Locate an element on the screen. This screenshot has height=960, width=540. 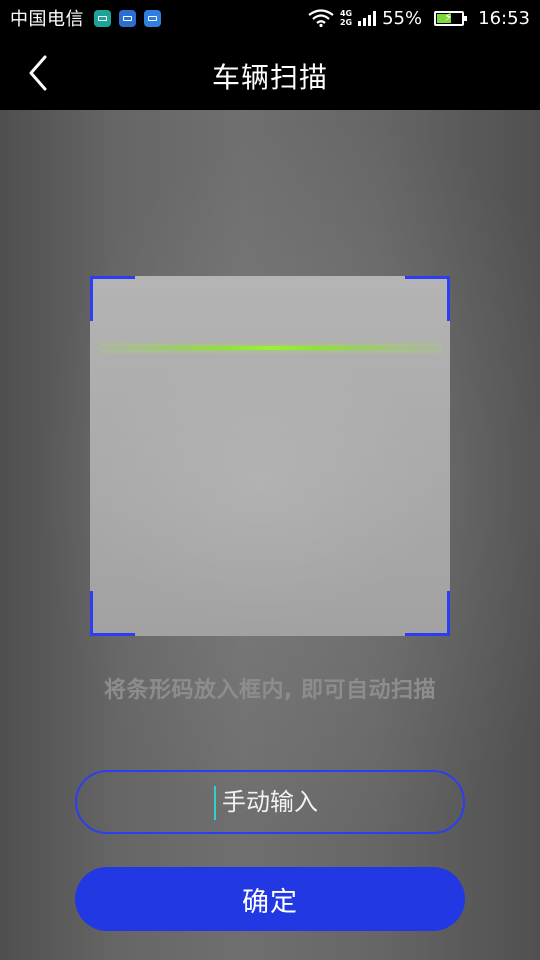
scan-corner-bottom-right is located at coordinates (427, 613).